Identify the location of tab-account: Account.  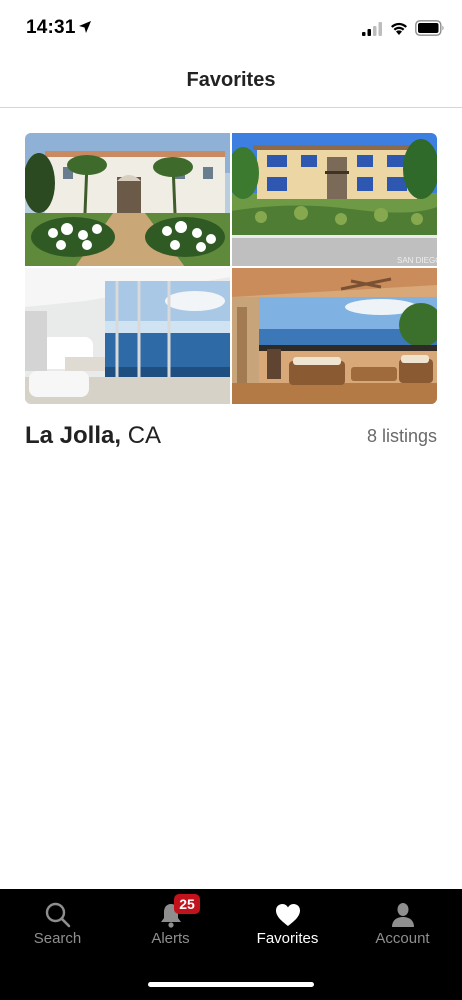
(402, 924).